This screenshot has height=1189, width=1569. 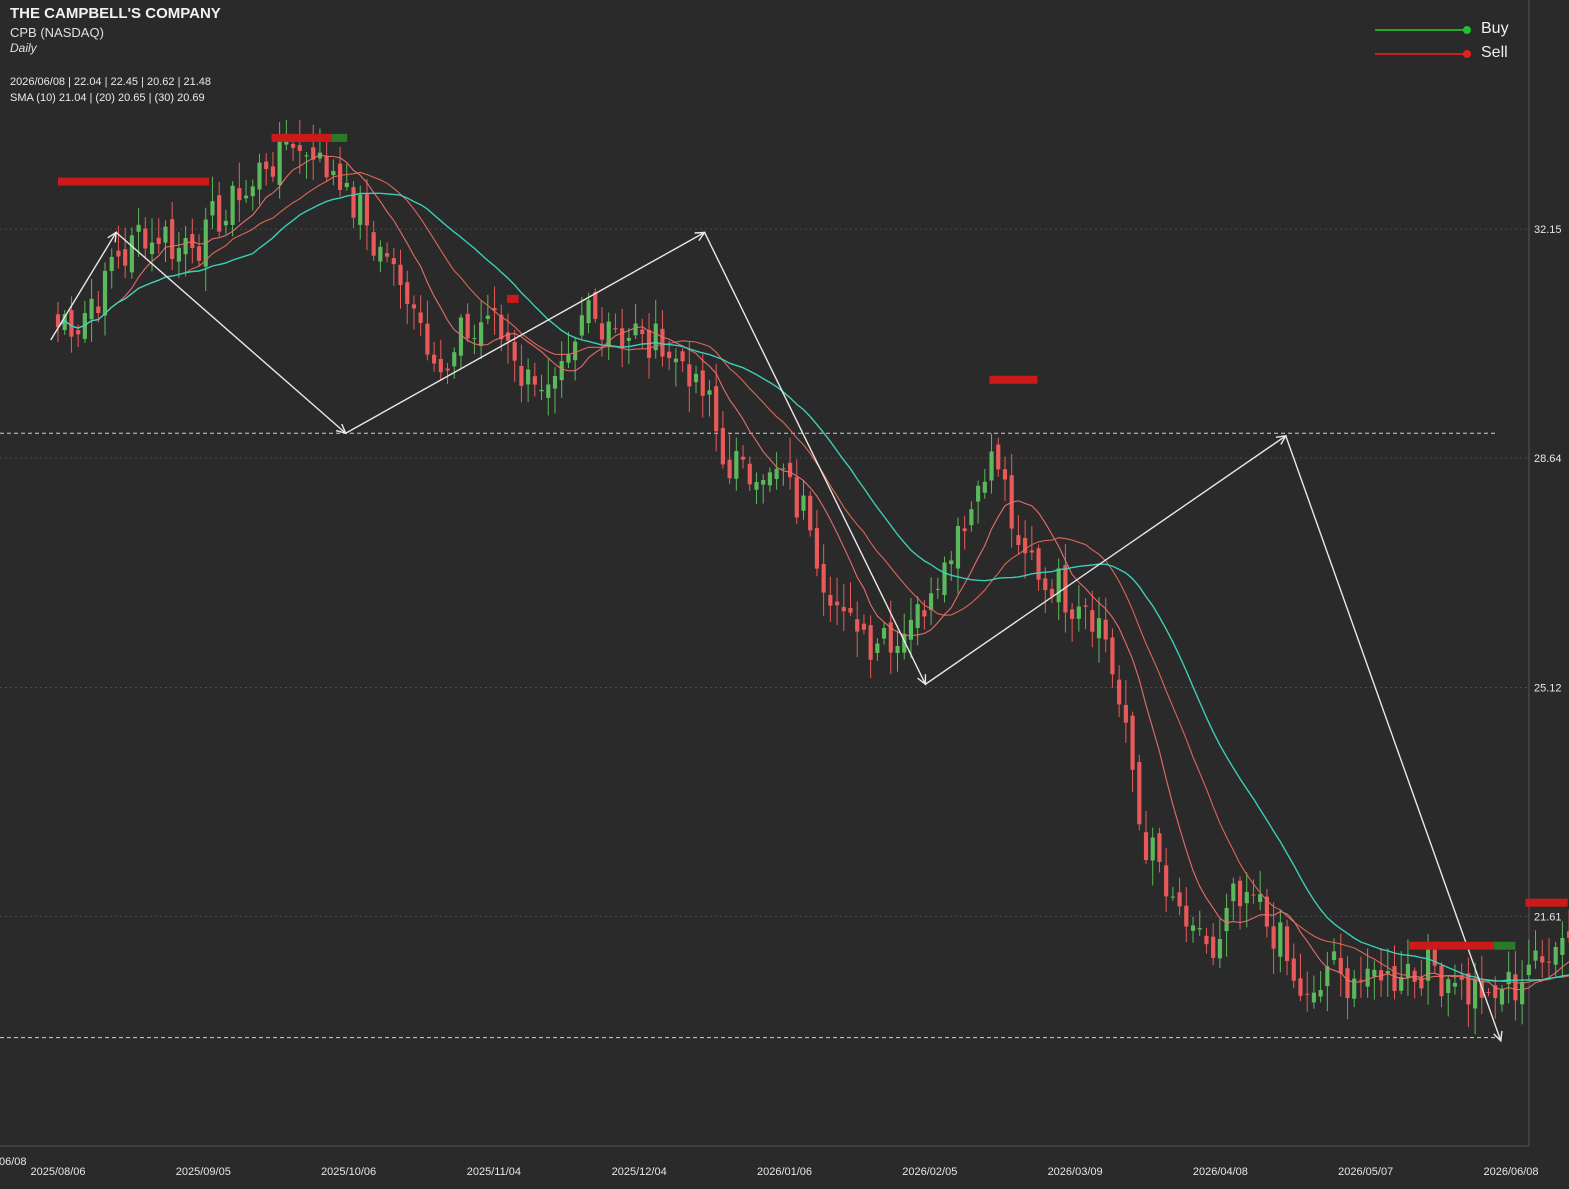 I want to click on x-tick-label: 2026/01/06, so click(x=784, y=1172).